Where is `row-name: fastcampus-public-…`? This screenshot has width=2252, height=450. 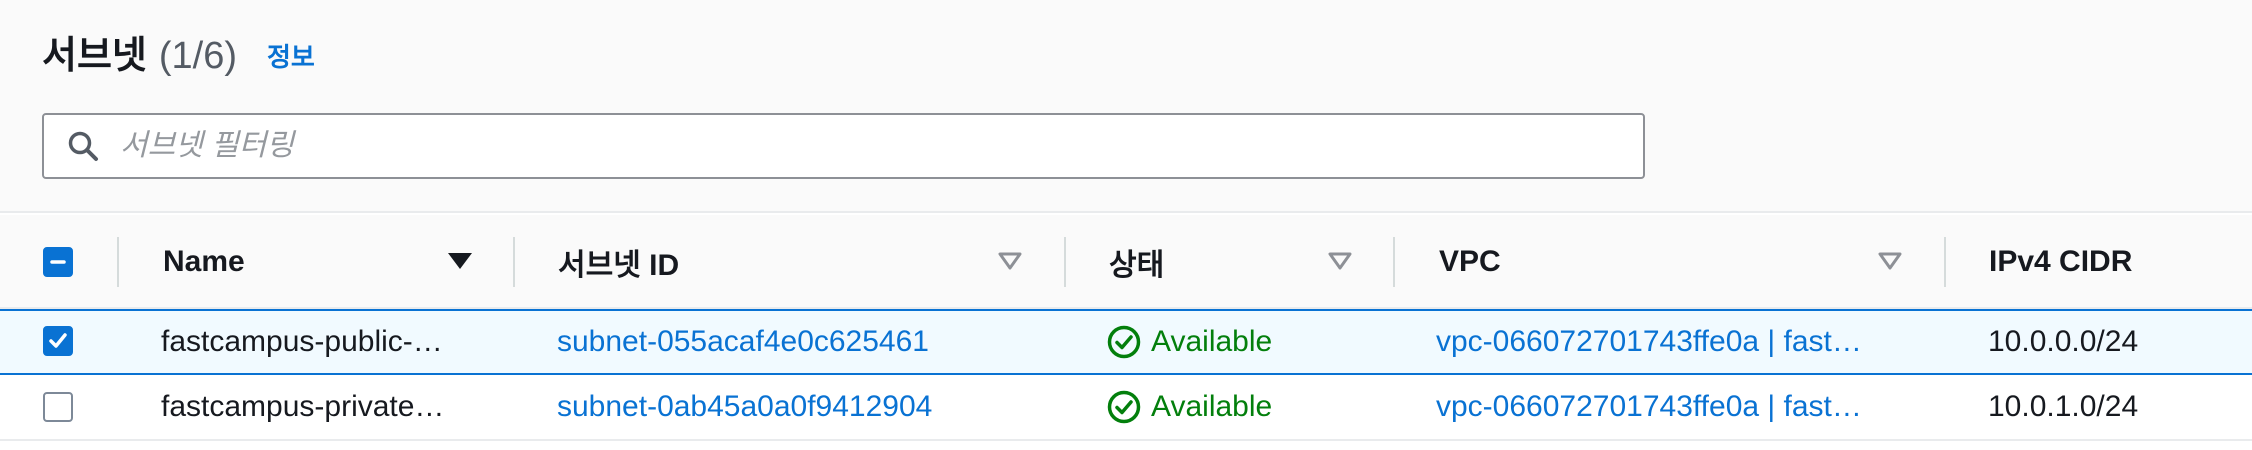 row-name: fastcampus-public-… is located at coordinates (302, 341).